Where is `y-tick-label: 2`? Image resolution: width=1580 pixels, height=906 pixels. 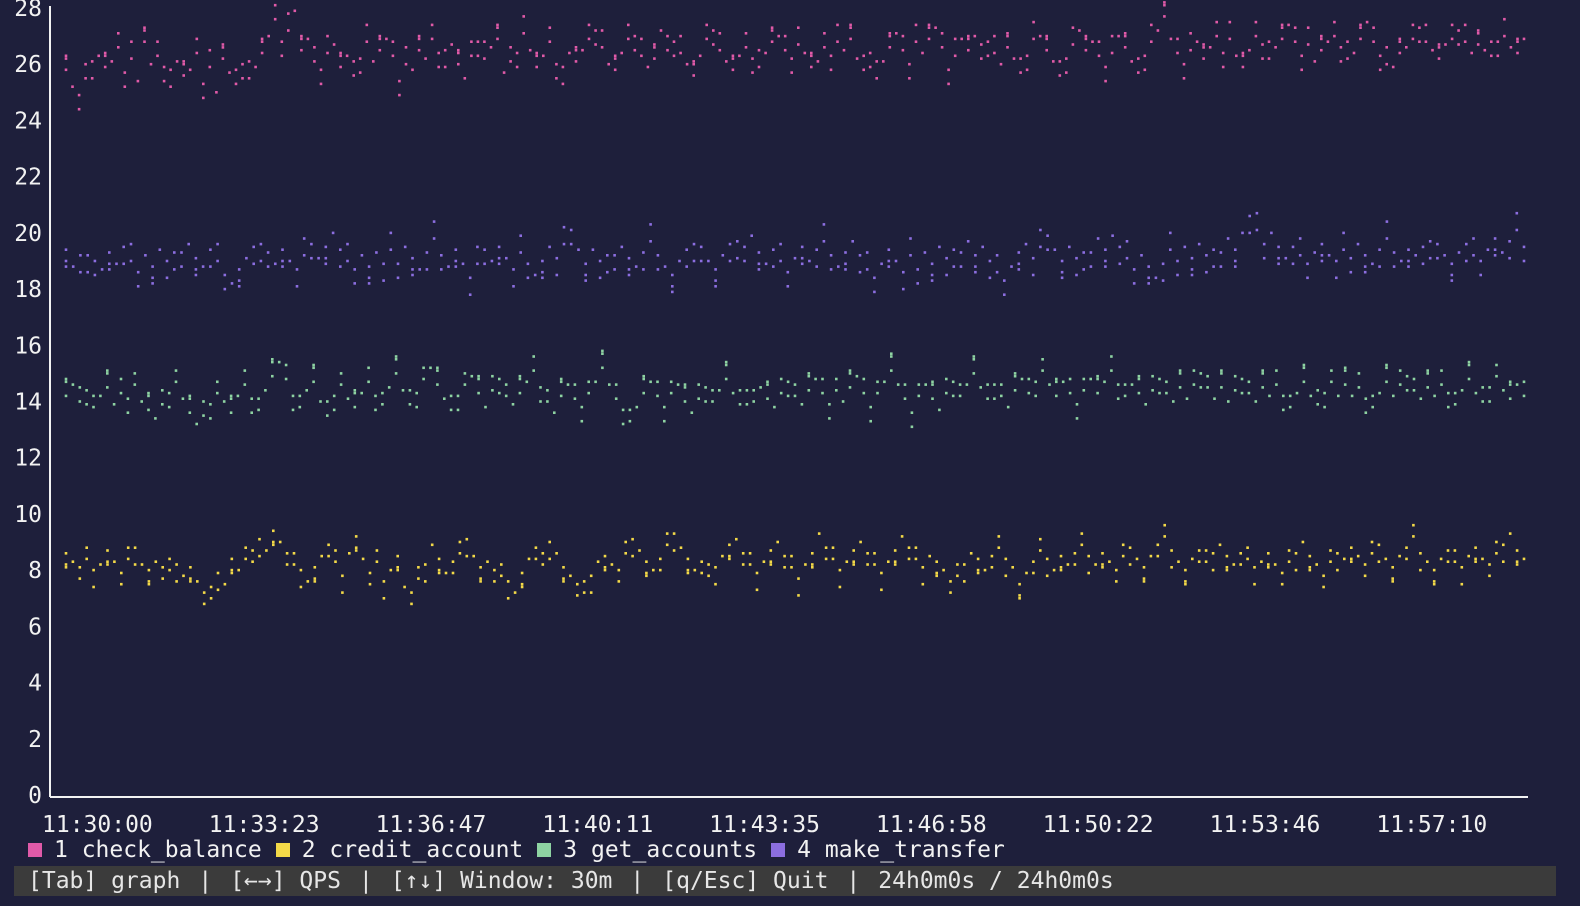 y-tick-label: 2 is located at coordinates (35, 740).